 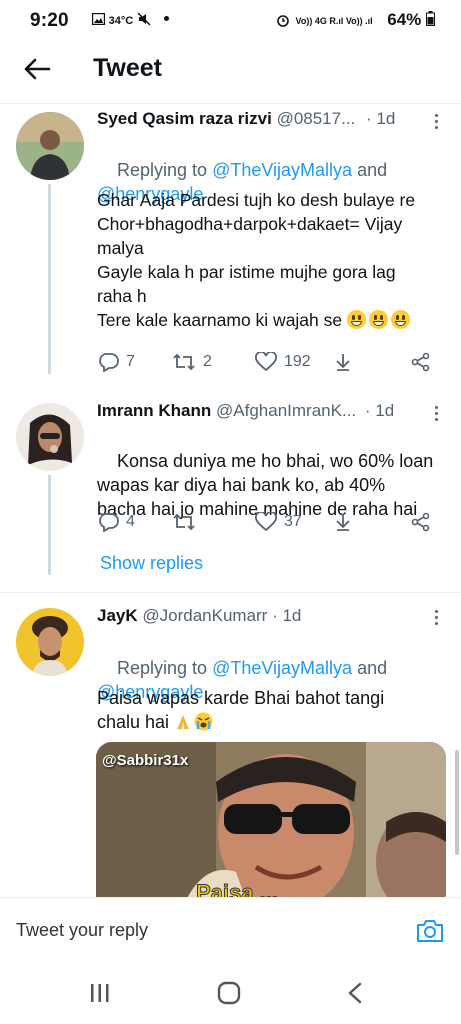 What do you see at coordinates (230, 592) in the screenshot?
I see `section-divider` at bounding box center [230, 592].